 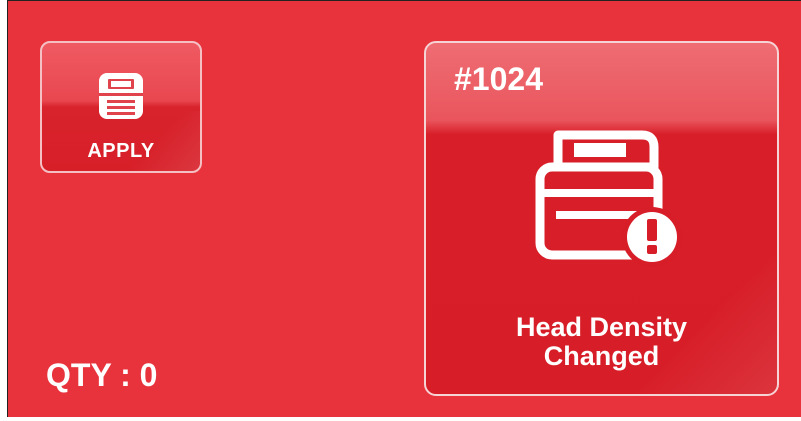 What do you see at coordinates (102, 375) in the screenshot?
I see `quantity-label: QTY : 0` at bounding box center [102, 375].